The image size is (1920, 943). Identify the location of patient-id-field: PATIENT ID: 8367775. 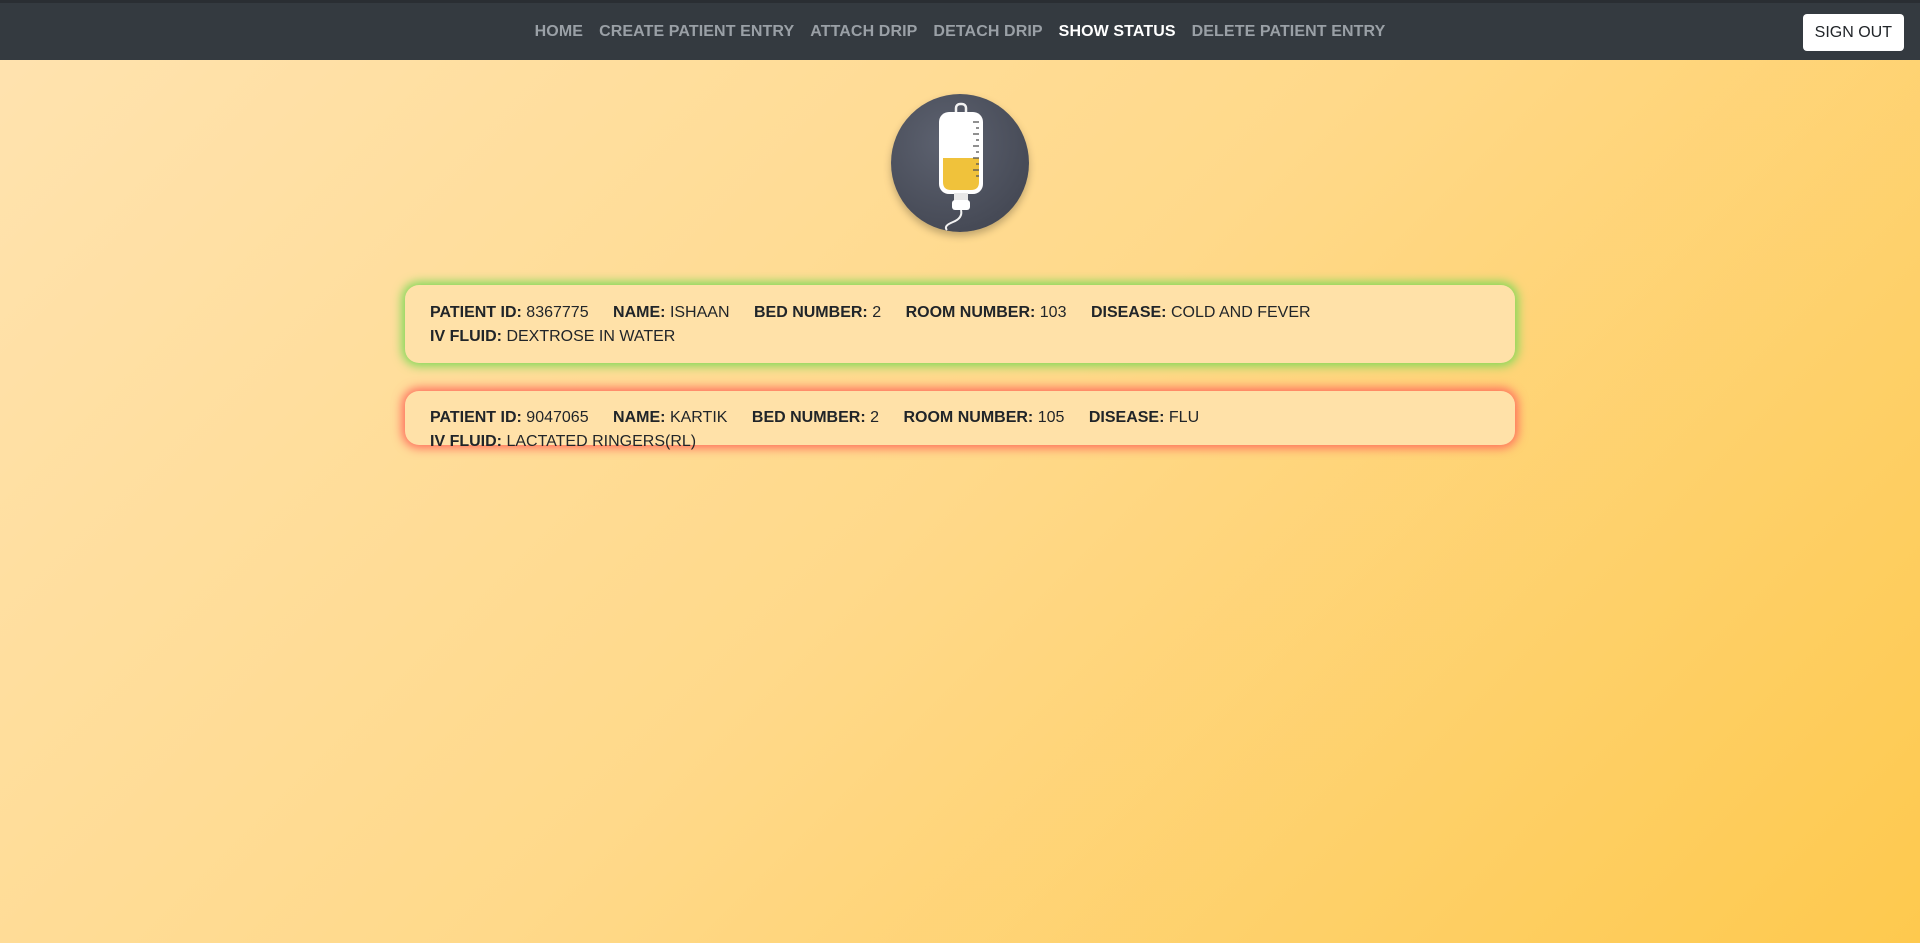
(509, 313).